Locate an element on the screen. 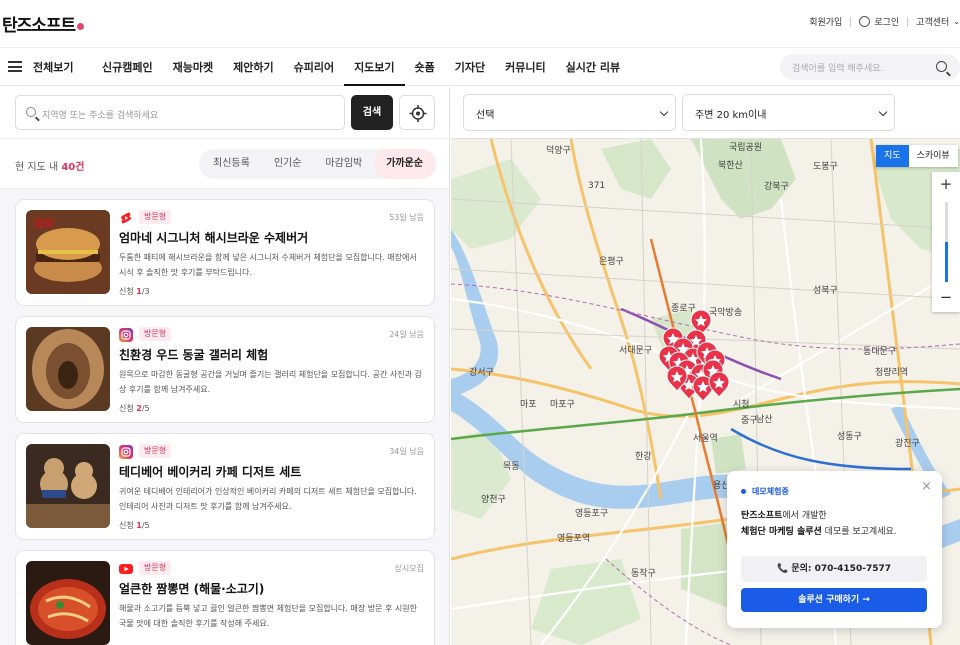 The height and width of the screenshot is (645, 960). nav-item: 신규캠페인 is located at coordinates (127, 67).